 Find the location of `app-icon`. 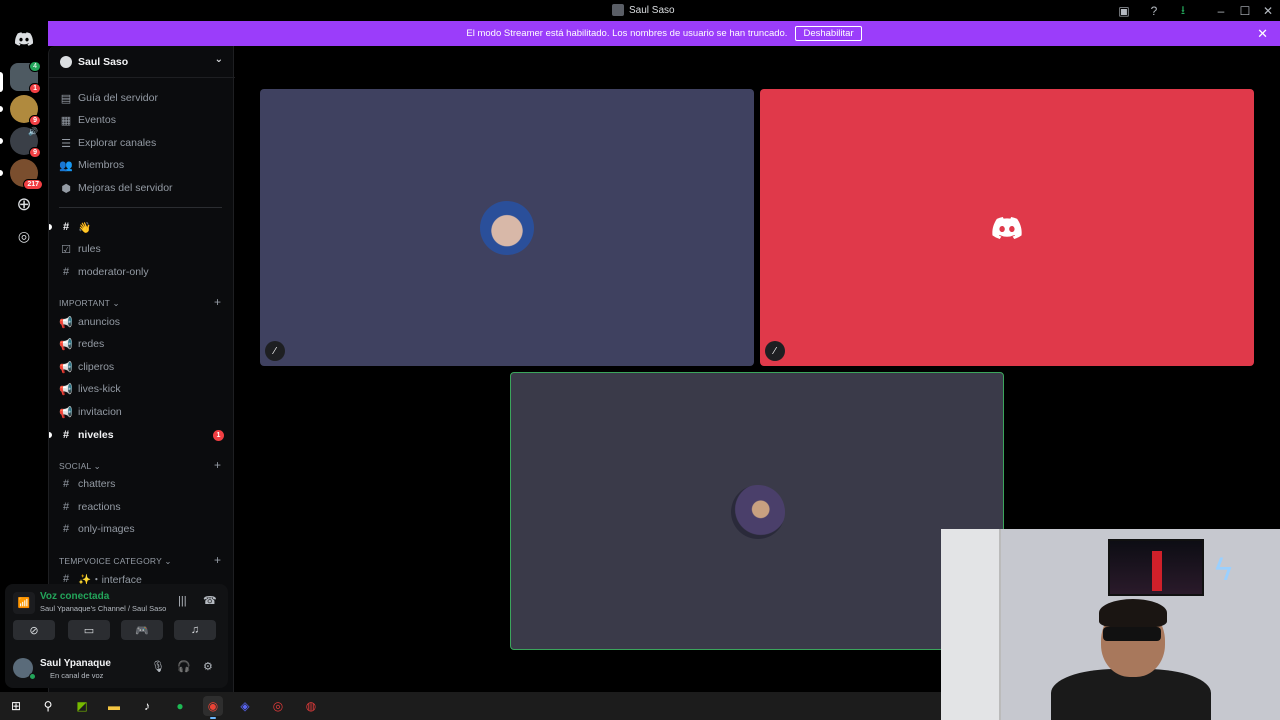

app-icon is located at coordinates (618, 10).